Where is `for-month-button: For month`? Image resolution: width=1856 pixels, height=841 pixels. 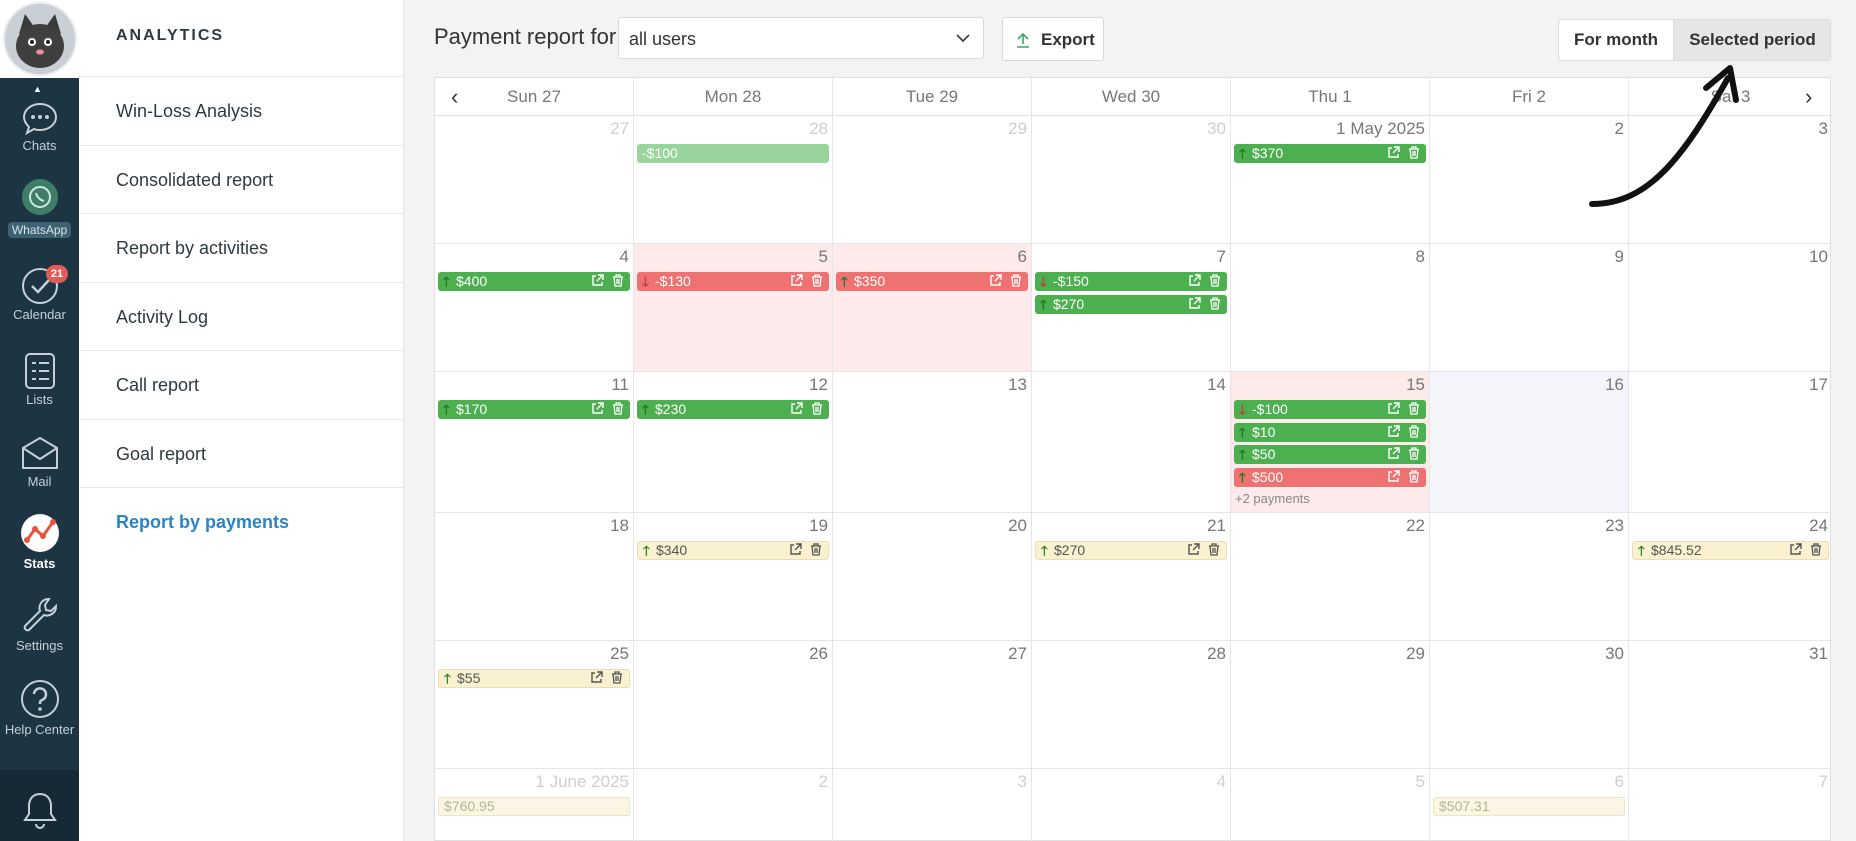
for-month-button: For month is located at coordinates (1616, 40).